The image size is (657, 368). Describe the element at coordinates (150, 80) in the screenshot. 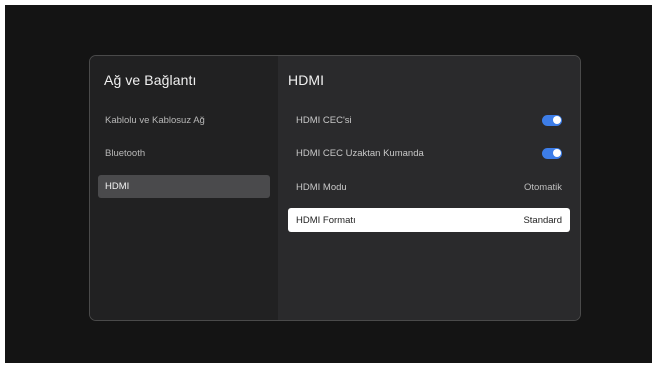

I see `category-title: Ağ ve Bağlantı` at that location.